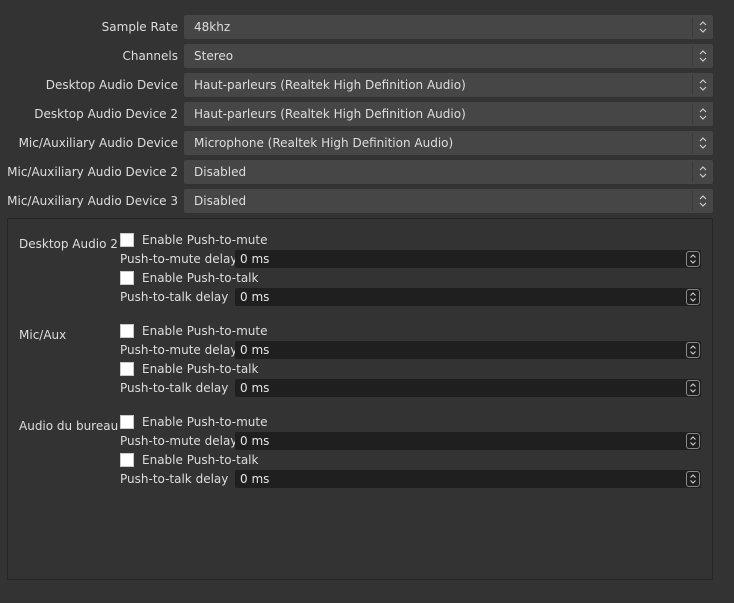 This screenshot has width=734, height=603. Describe the element at coordinates (92, 201) in the screenshot. I see `mic-aux-device-3-label: Mic/Auxiliary Audio Device 3` at that location.